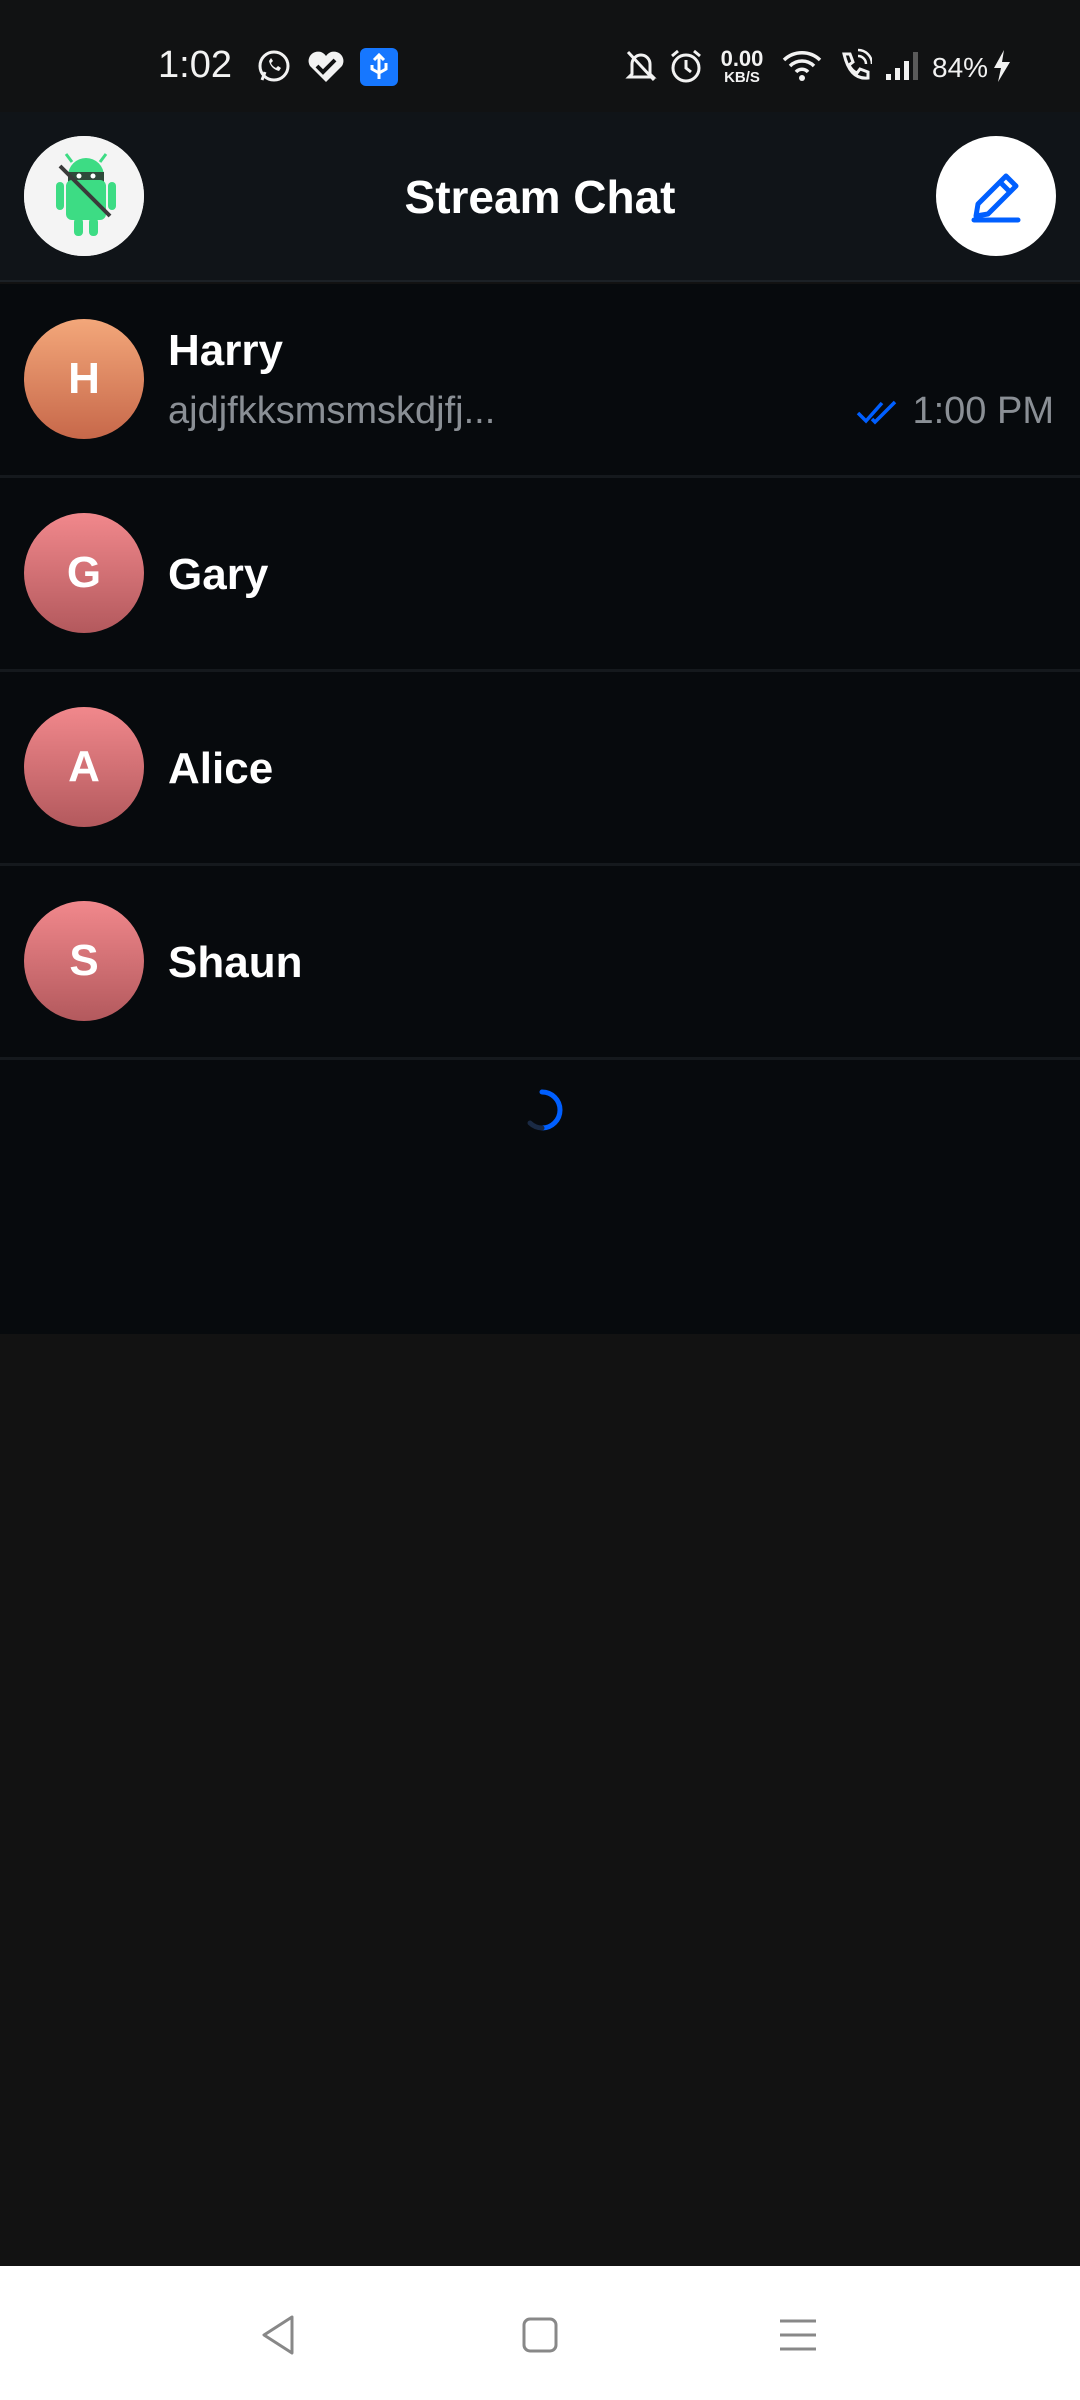 This screenshot has height=2400, width=1080. Describe the element at coordinates (540, 381) in the screenshot. I see `channel-list-item: H Harry ajdjfkksmsmskdjfj... 1:00 PM` at that location.